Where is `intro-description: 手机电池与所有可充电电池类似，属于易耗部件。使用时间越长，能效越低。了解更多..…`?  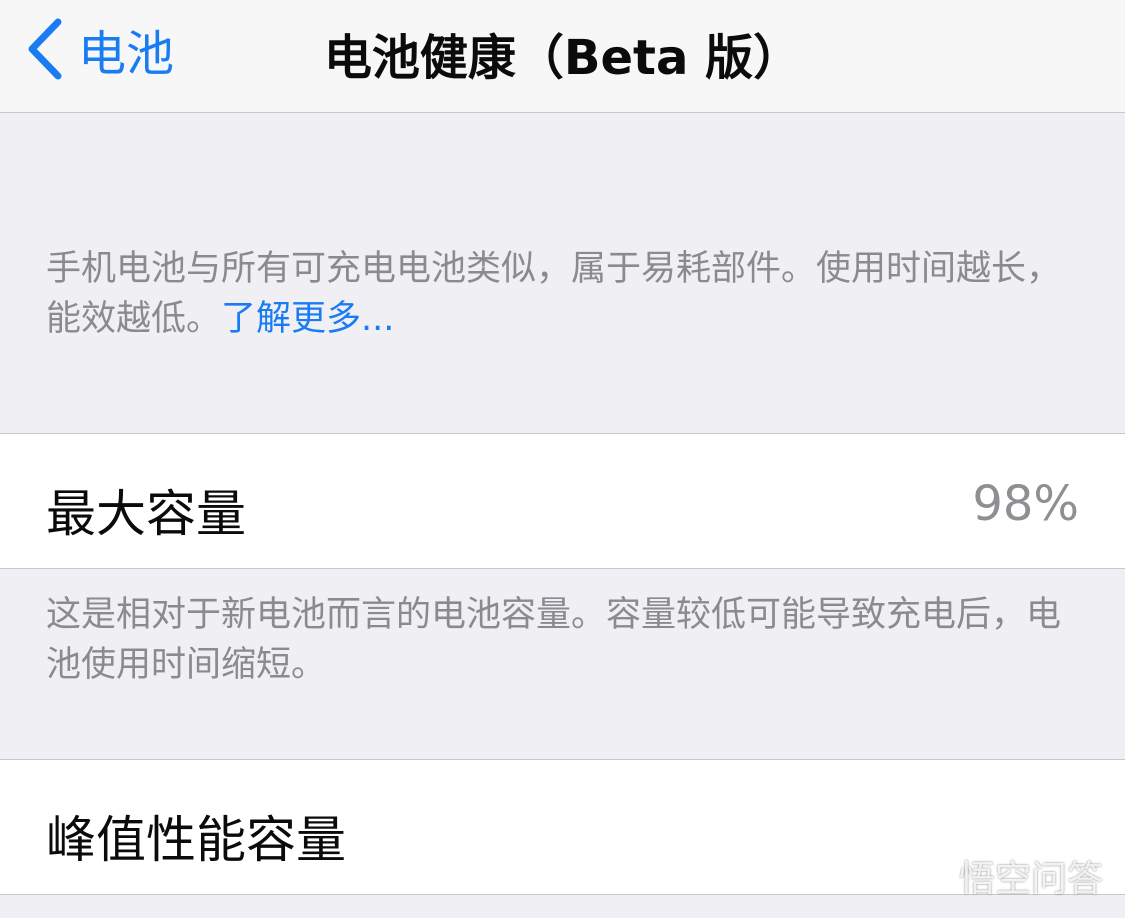 intro-description: 手机电池与所有可充电电池类似，属于易耗部件。使用时间越长，能效越低。了解更多..… is located at coordinates (562, 294).